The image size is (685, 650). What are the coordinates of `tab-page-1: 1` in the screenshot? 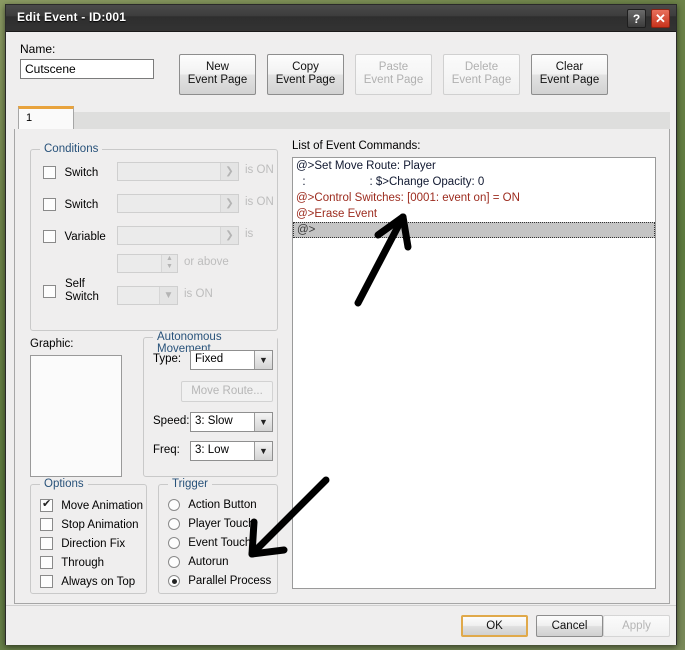 It's located at (46, 118).